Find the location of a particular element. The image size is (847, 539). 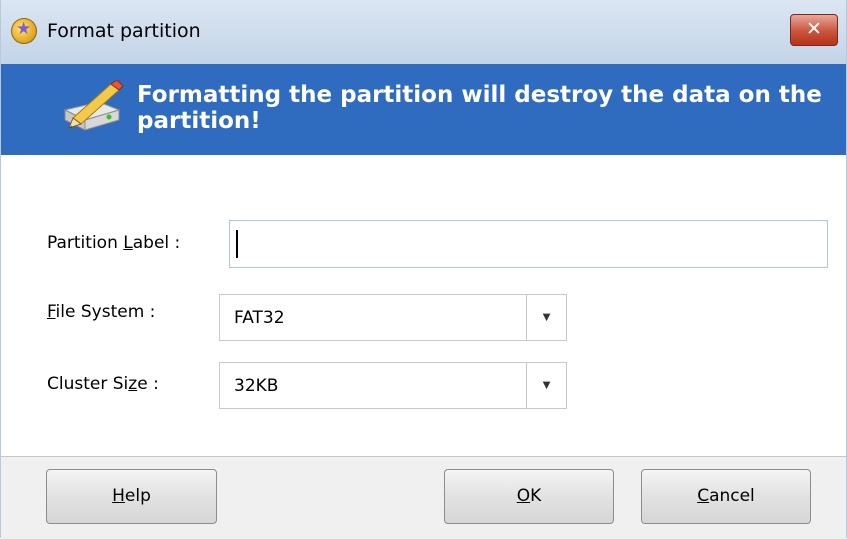

format-drive-icon is located at coordinates (93, 105).